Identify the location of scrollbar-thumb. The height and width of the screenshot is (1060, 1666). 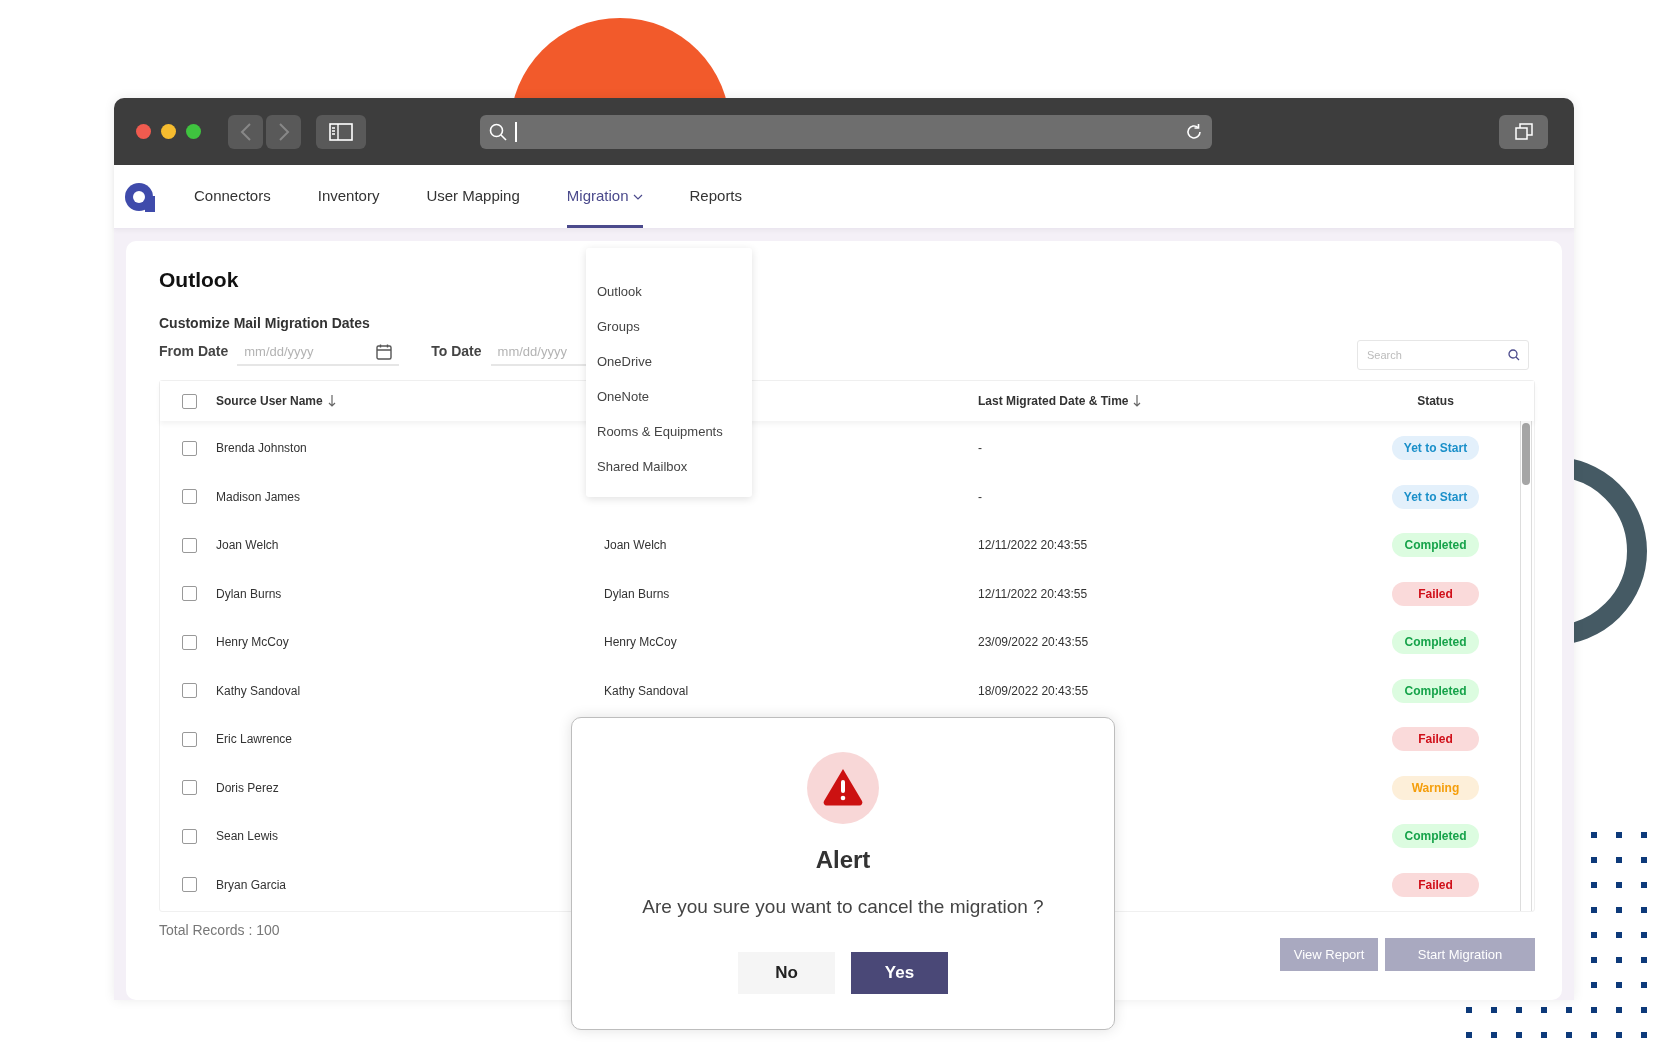
(1526, 454).